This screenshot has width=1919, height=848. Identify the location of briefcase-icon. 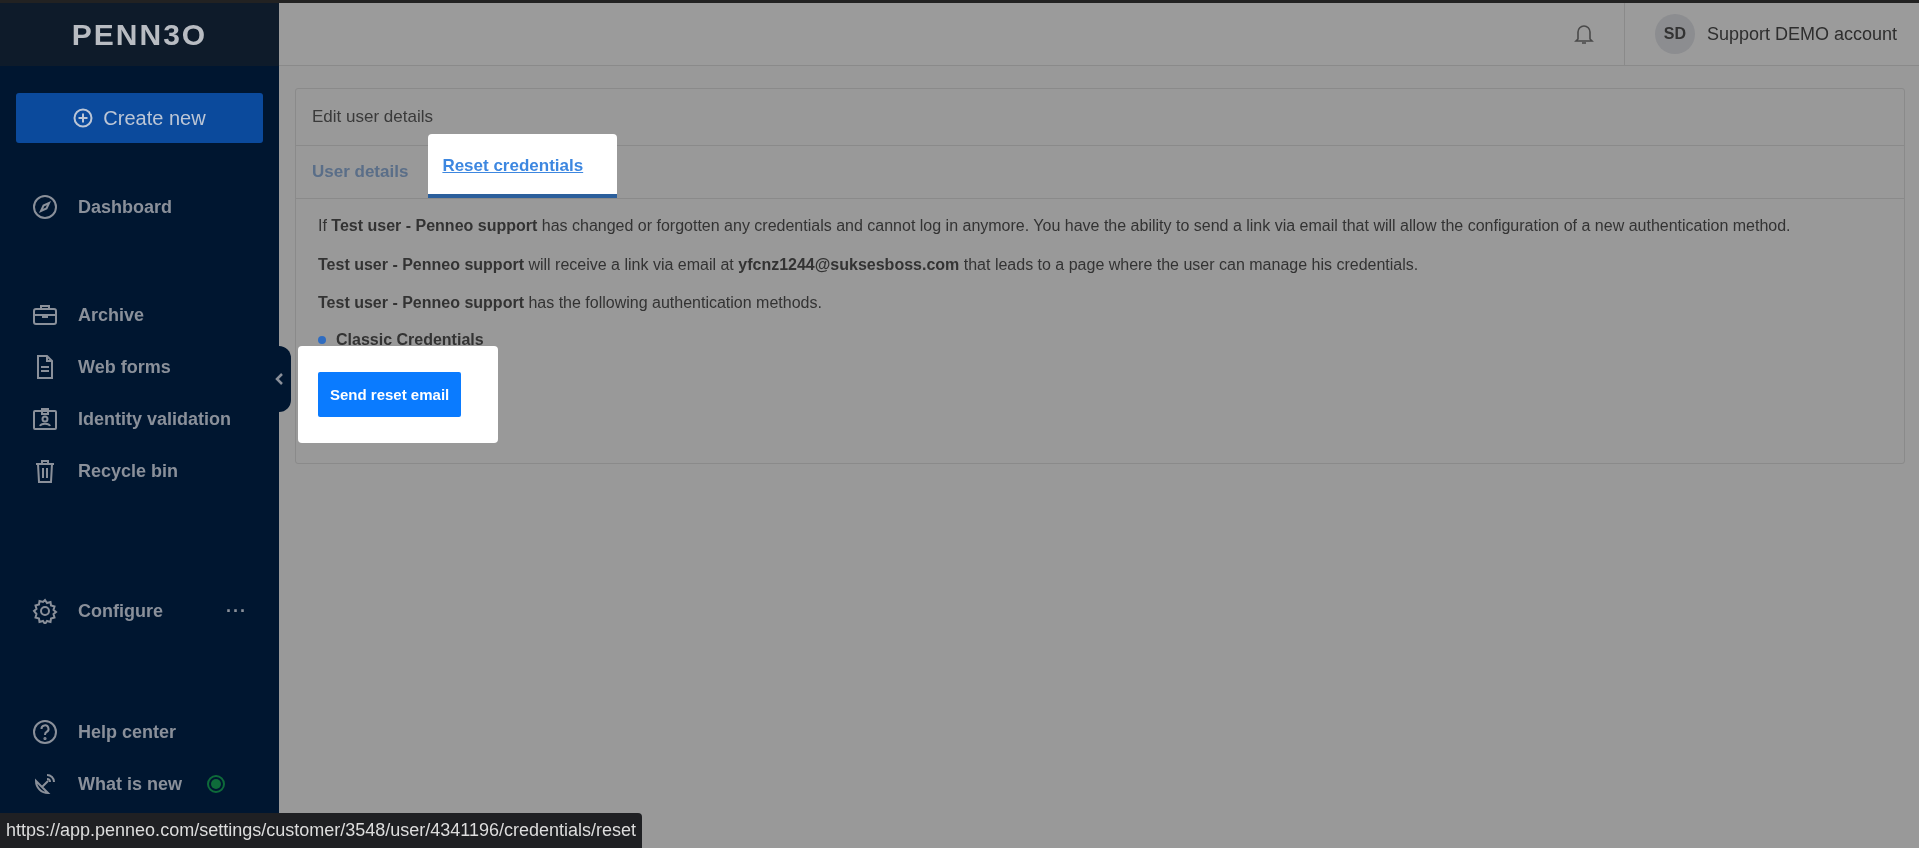
(45, 315).